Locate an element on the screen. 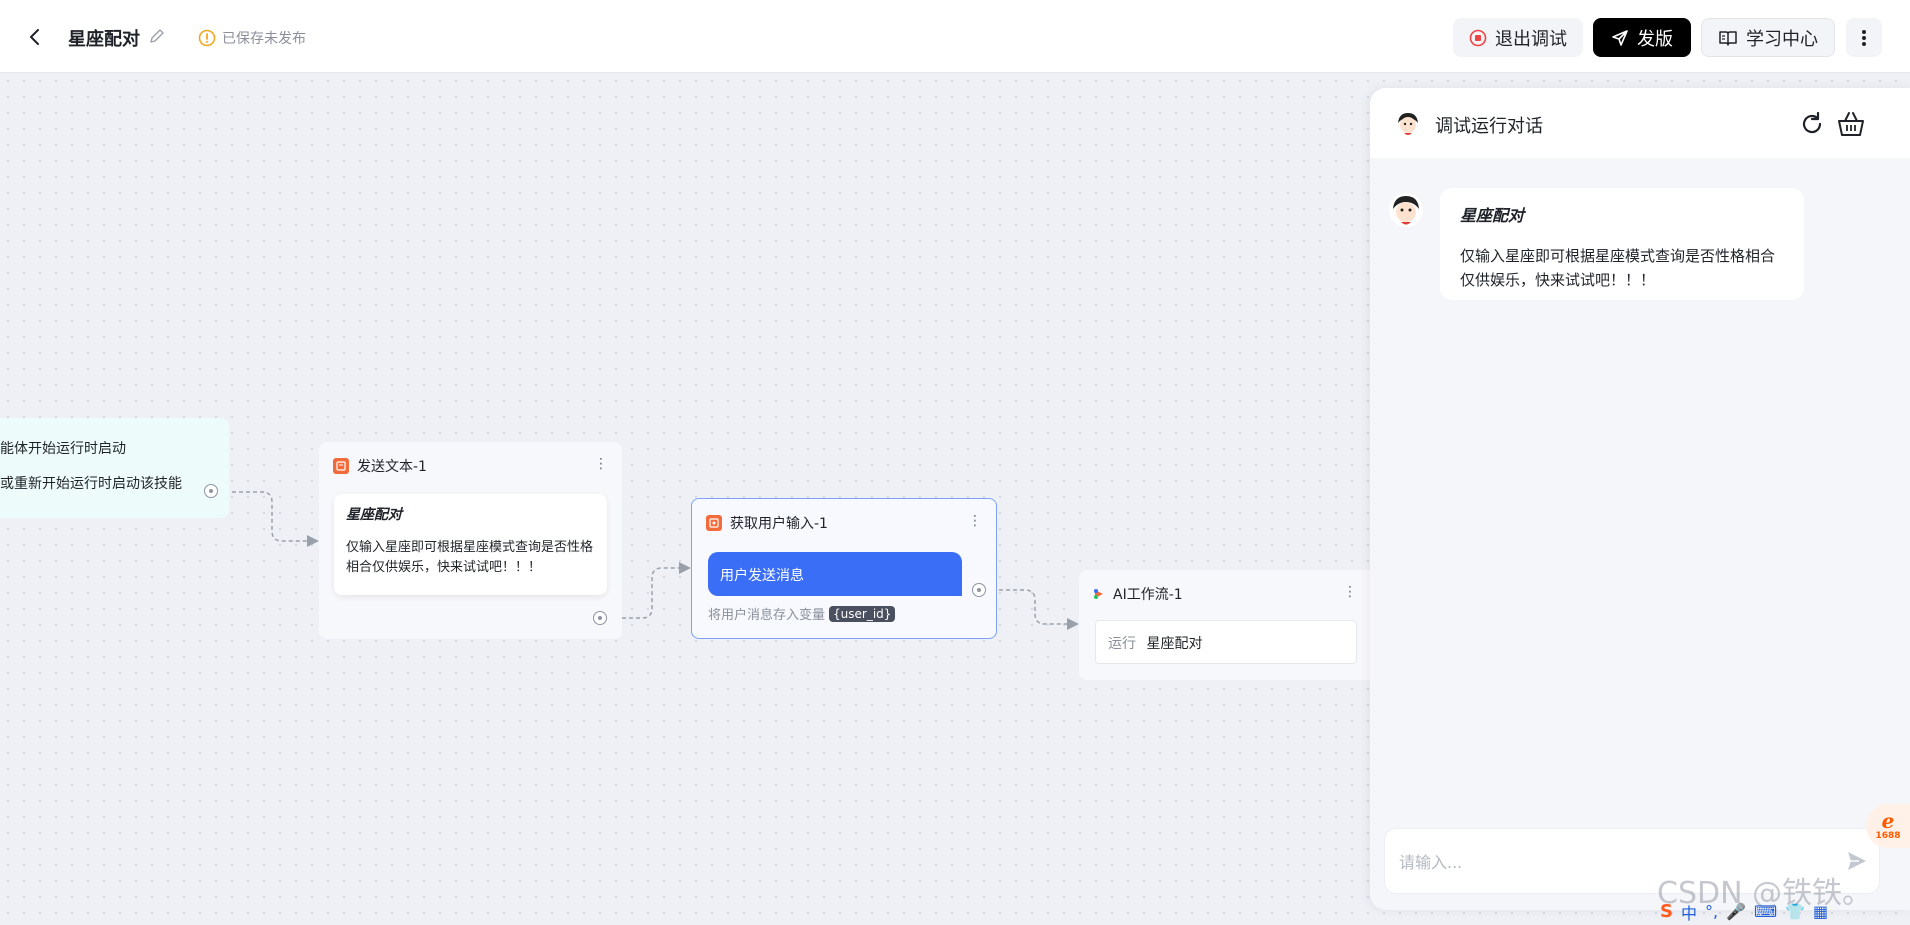 The image size is (1910, 925). ai-workflow-node-title: AI工作流-1 is located at coordinates (1148, 595).